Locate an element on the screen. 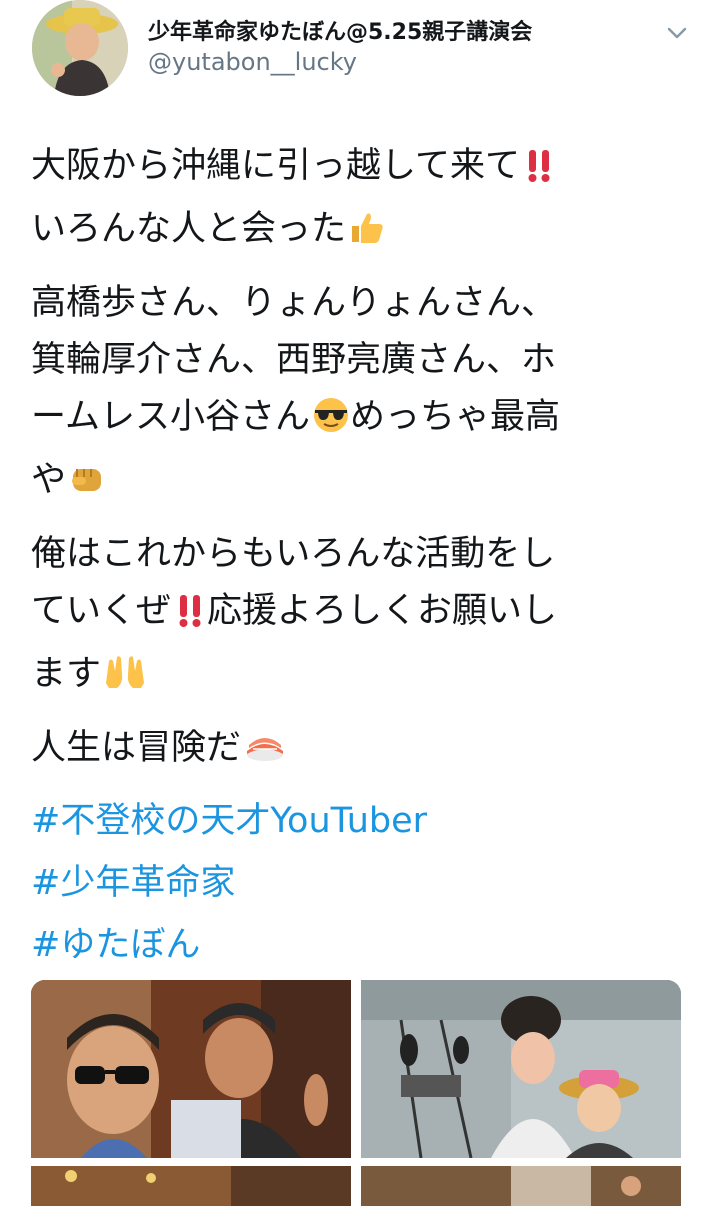 The image size is (711, 1206). hashtag-link: #ゆたぼん is located at coordinates (229, 945).